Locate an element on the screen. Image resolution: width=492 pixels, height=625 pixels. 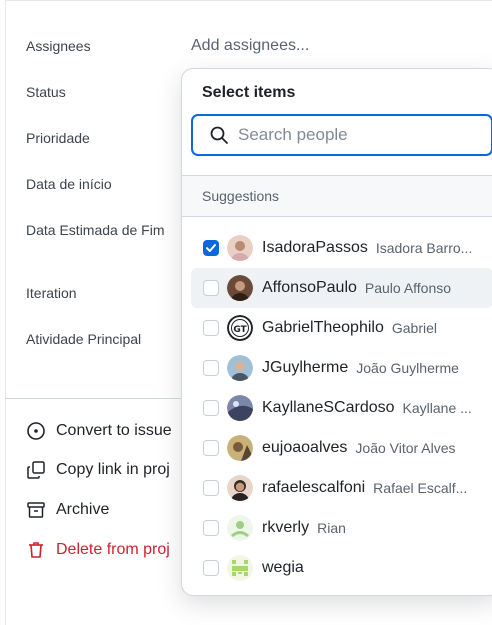
copy-label: Copy link in proj is located at coordinates (113, 469).